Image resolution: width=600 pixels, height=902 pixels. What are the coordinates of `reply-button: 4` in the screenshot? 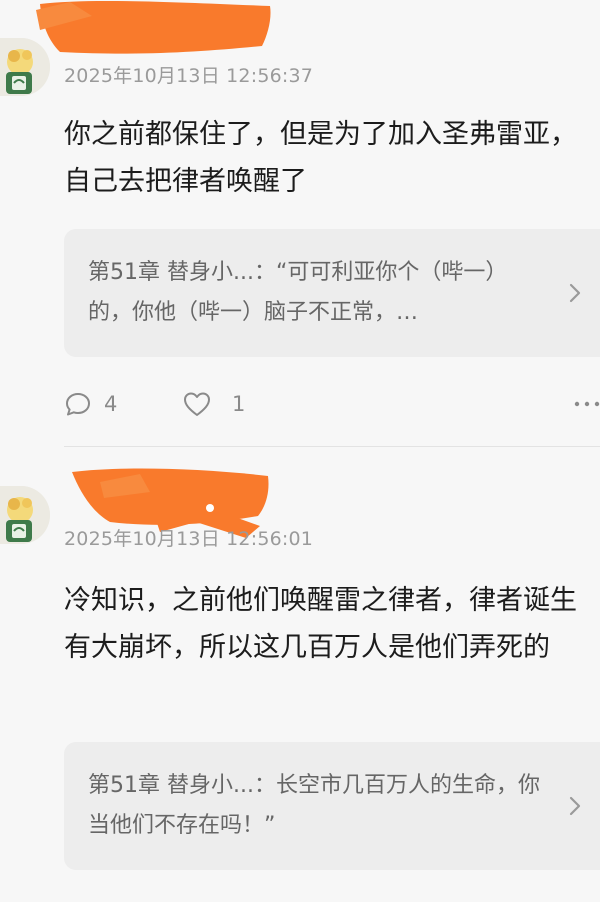 It's located at (90, 404).